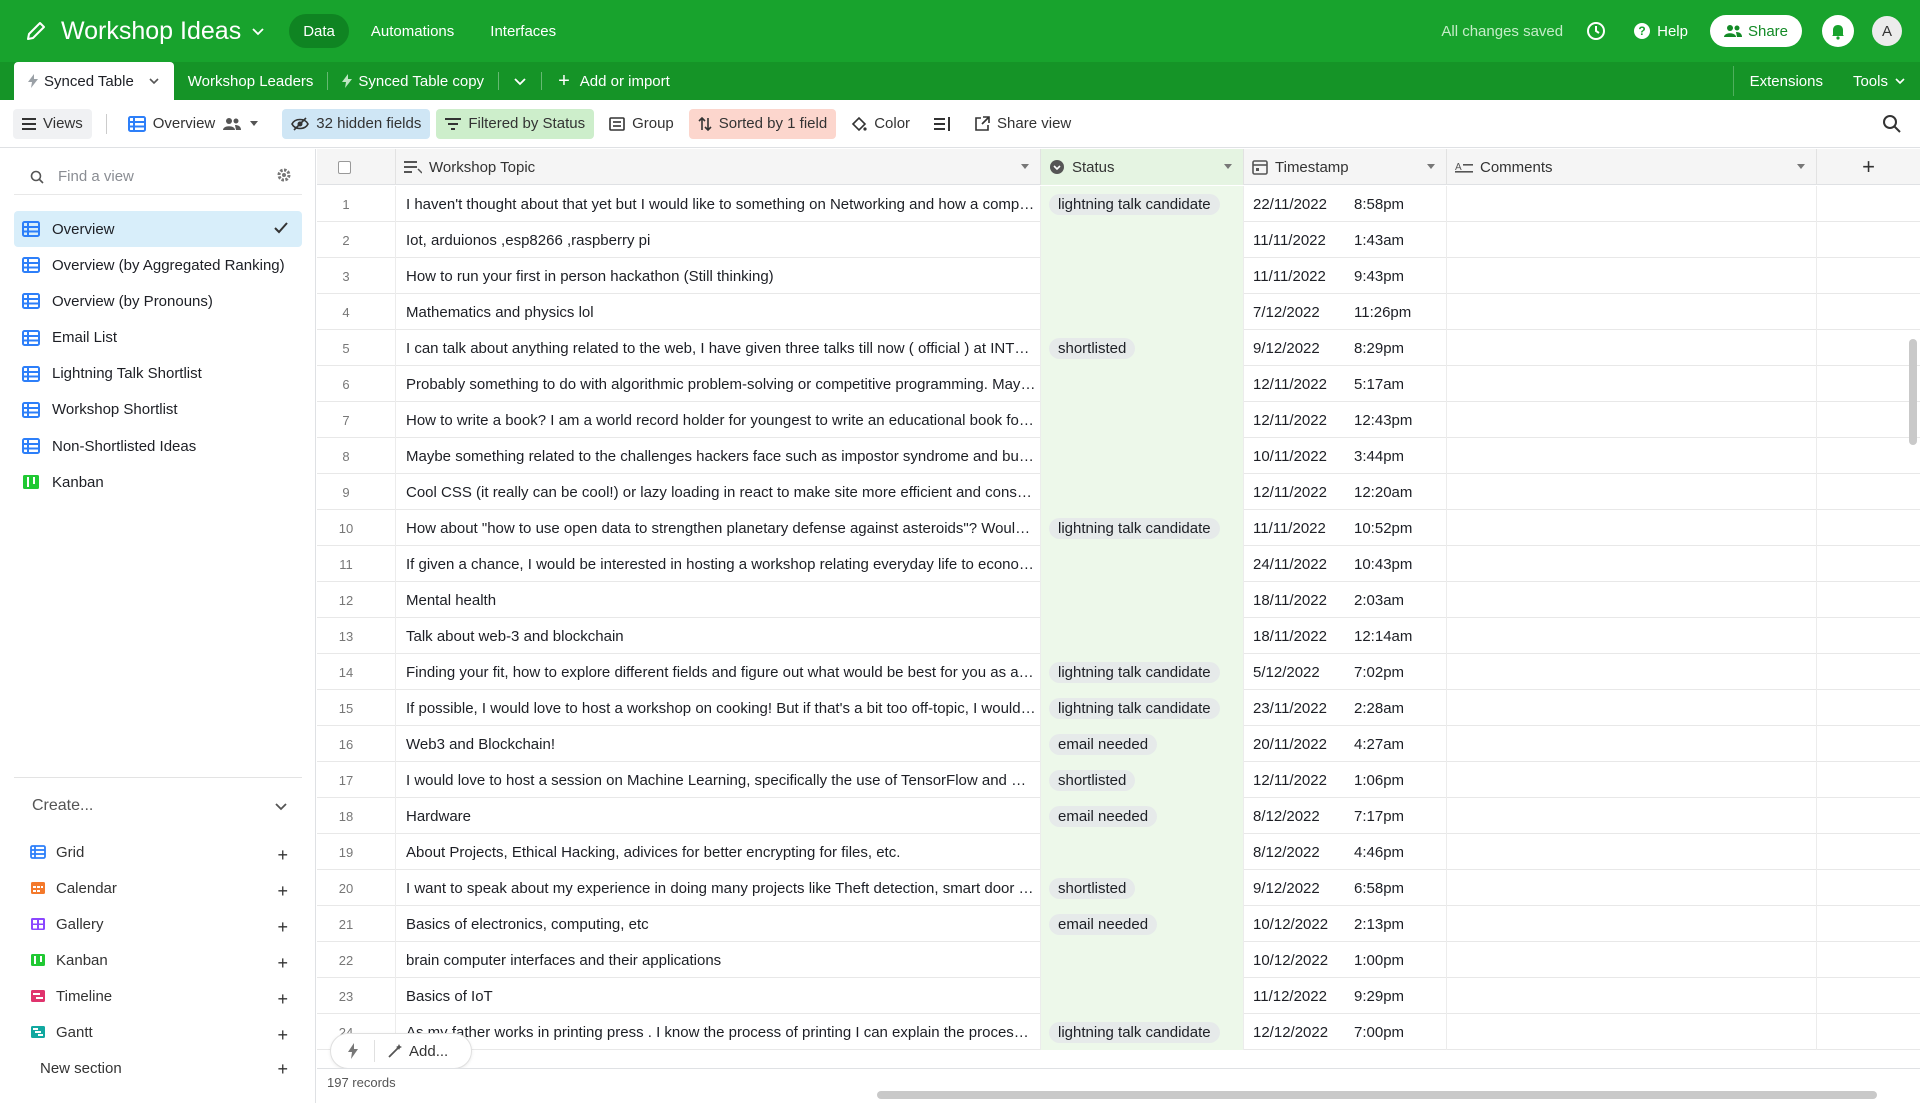 The height and width of the screenshot is (1103, 1920). What do you see at coordinates (1345, 852) in the screenshot?
I see `timestamp-cell: 8/12/2022 4:46pm` at bounding box center [1345, 852].